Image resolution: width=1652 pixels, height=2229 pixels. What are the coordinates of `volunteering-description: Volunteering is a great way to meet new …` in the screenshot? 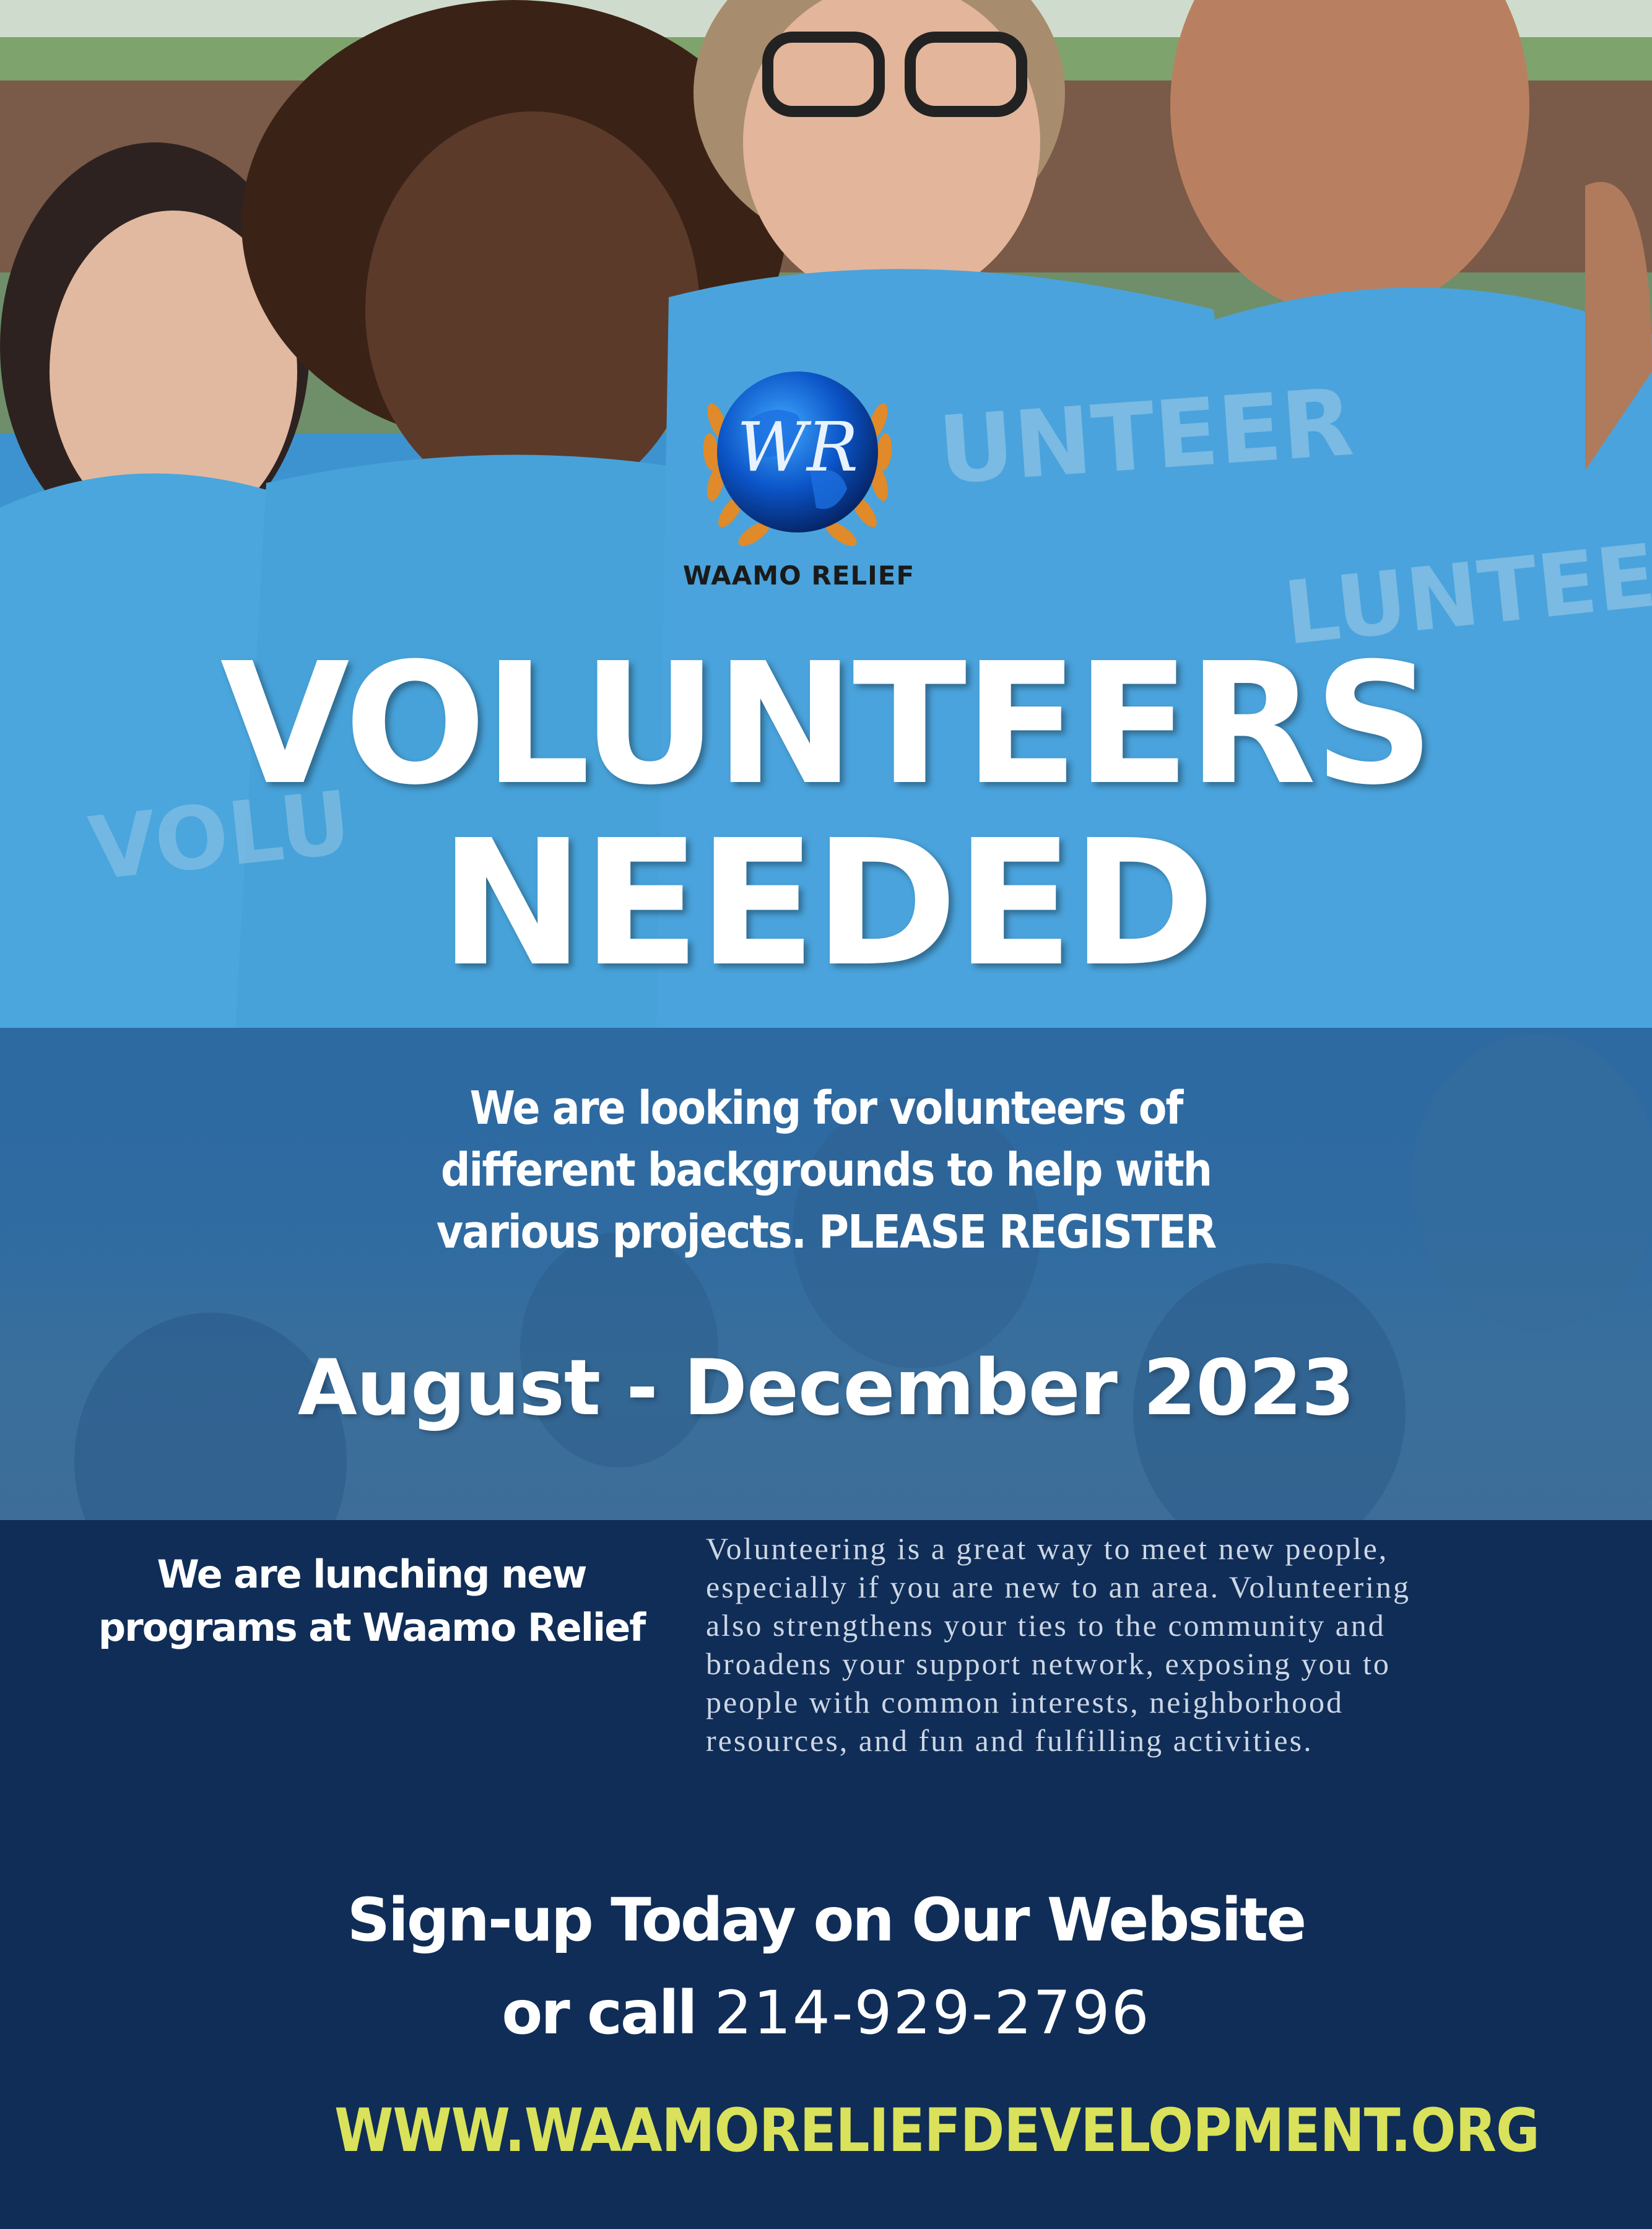 It's located at (1152, 1644).